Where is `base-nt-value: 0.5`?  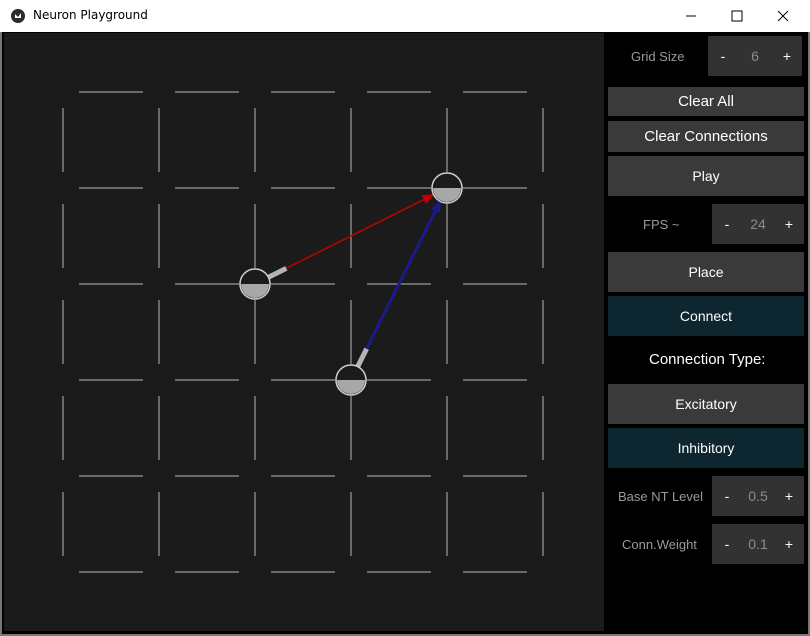
base-nt-value: 0.5 is located at coordinates (758, 496).